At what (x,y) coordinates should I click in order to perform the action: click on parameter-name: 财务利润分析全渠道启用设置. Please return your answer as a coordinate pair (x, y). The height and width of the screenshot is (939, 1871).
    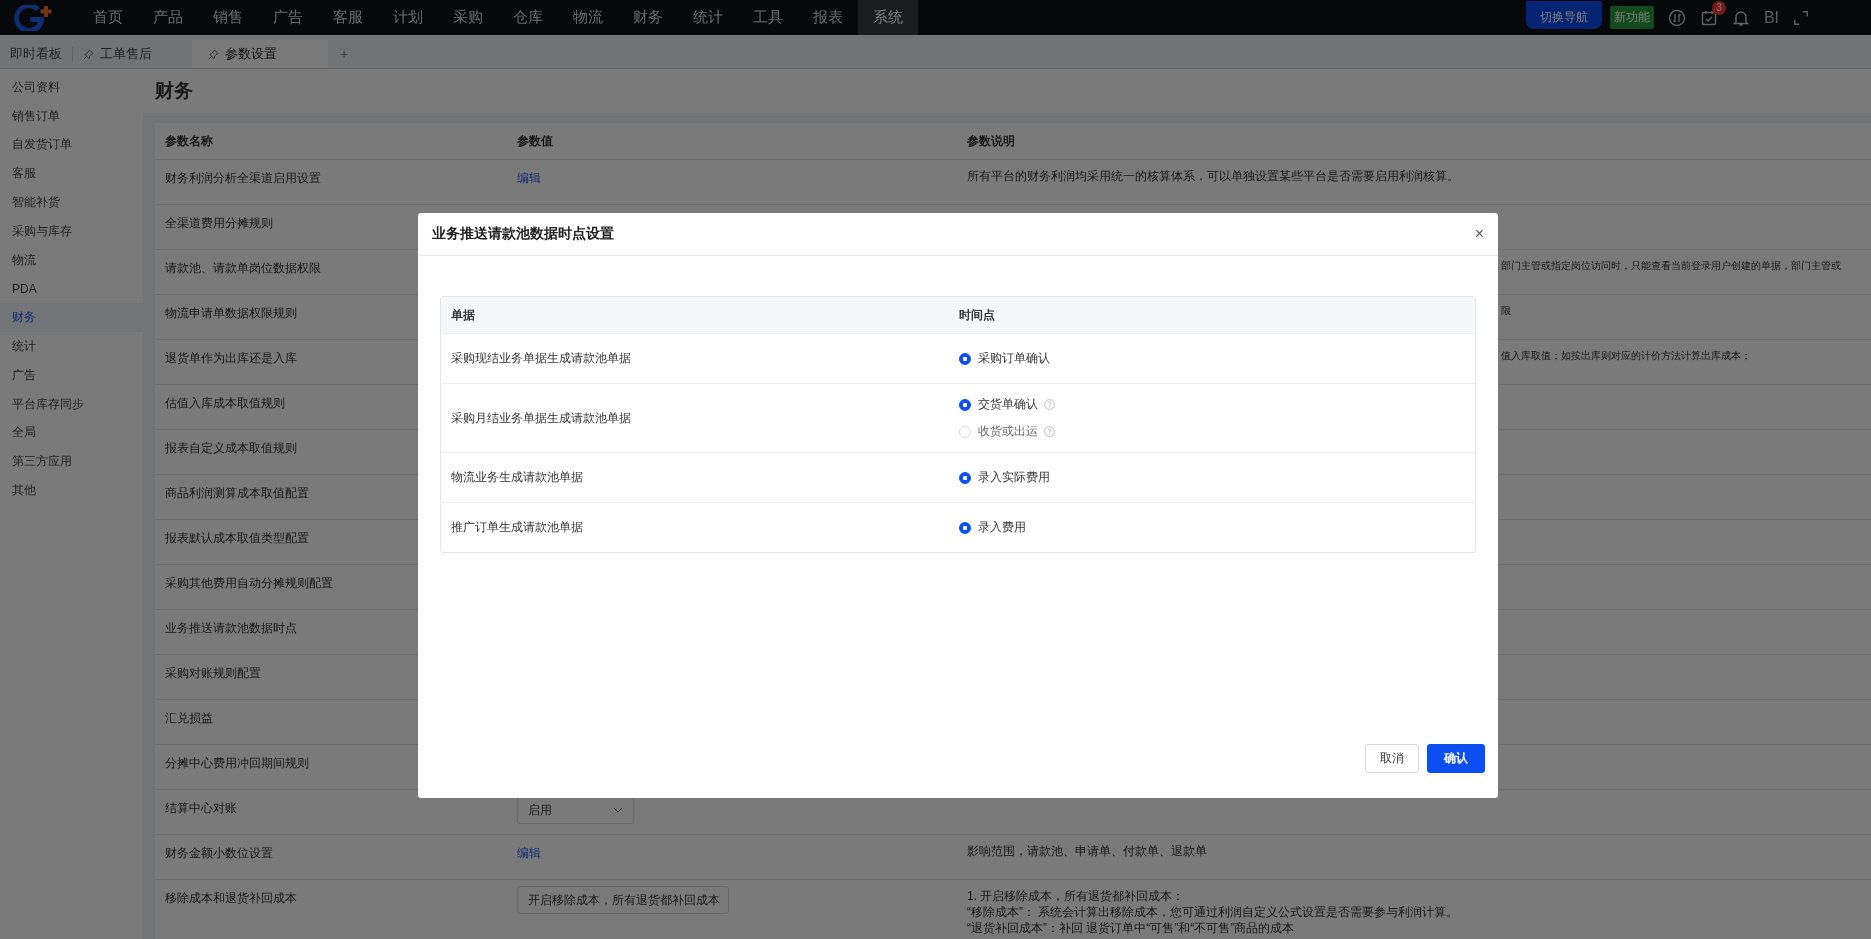
    Looking at the image, I should click on (243, 178).